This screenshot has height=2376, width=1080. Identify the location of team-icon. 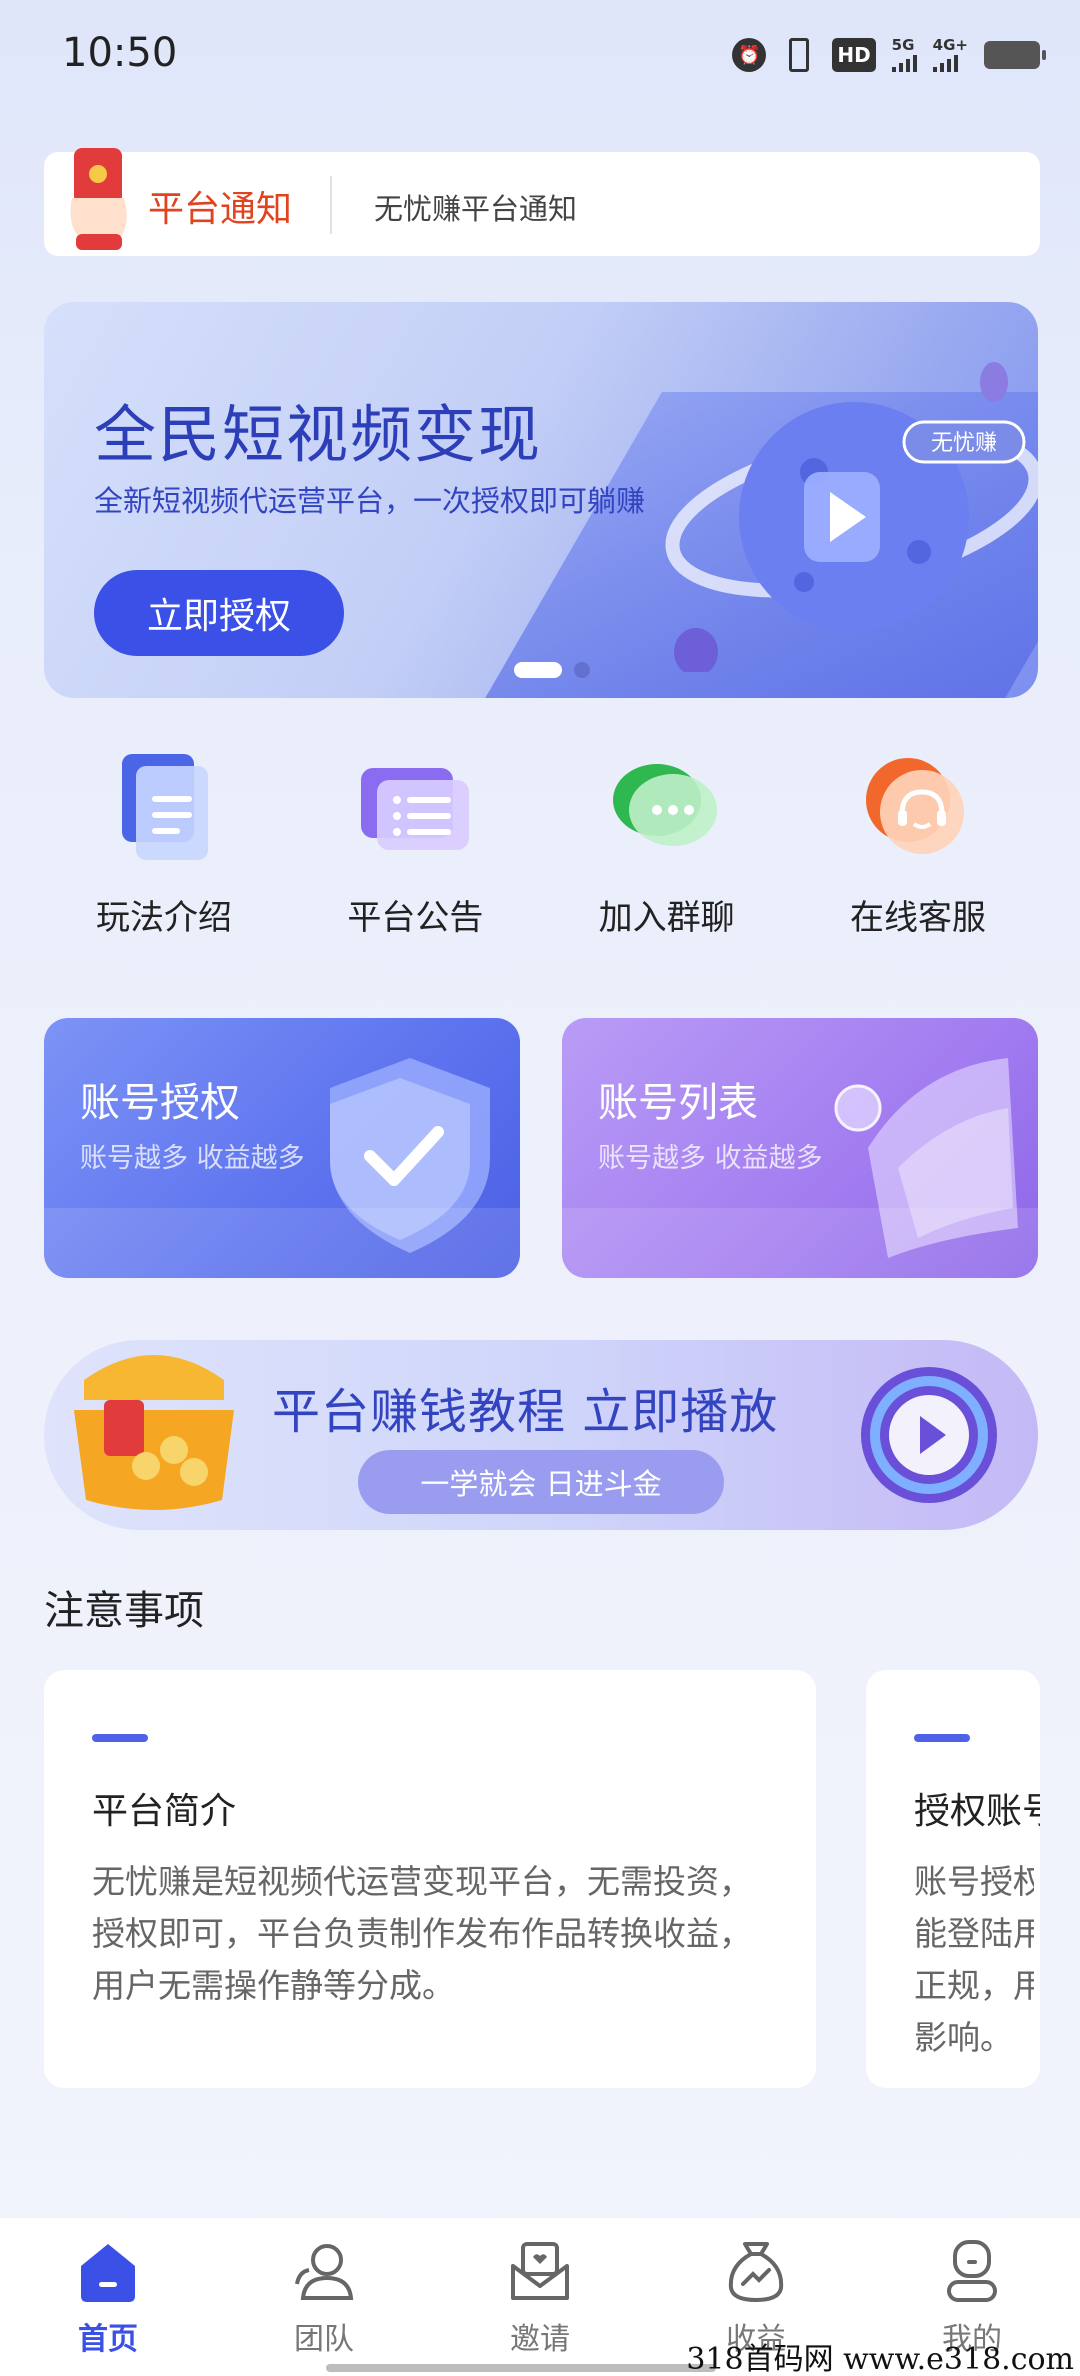
(324, 2272).